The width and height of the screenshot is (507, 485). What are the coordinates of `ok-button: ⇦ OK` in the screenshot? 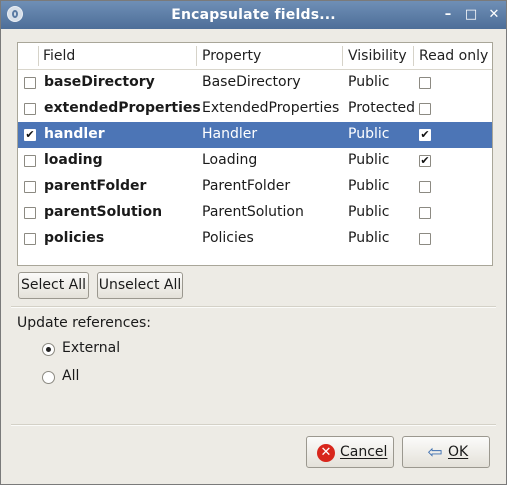 It's located at (446, 452).